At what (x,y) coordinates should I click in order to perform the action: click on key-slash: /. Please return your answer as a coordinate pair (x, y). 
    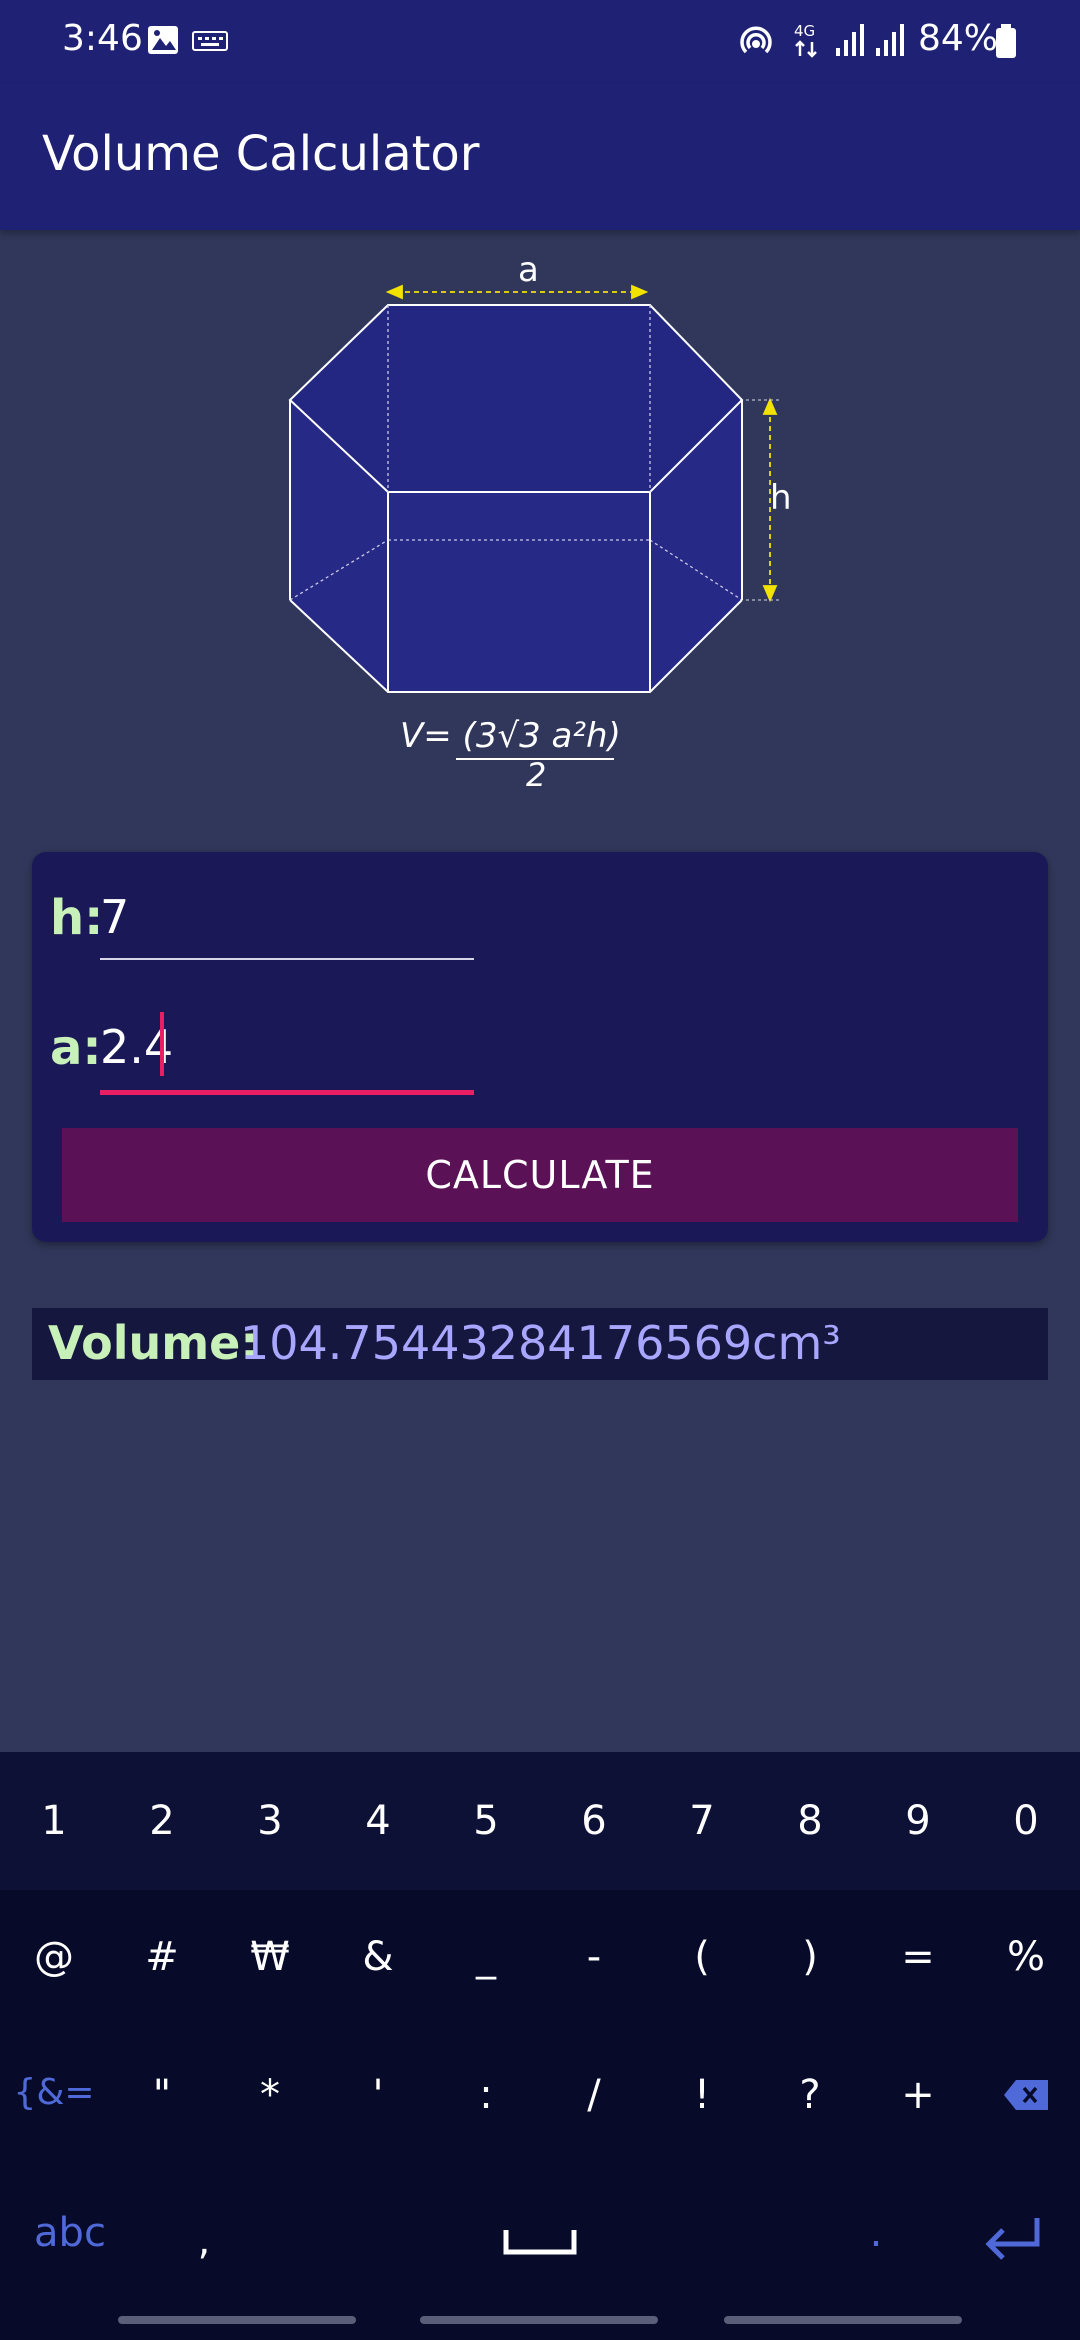
    Looking at the image, I should click on (594, 2095).